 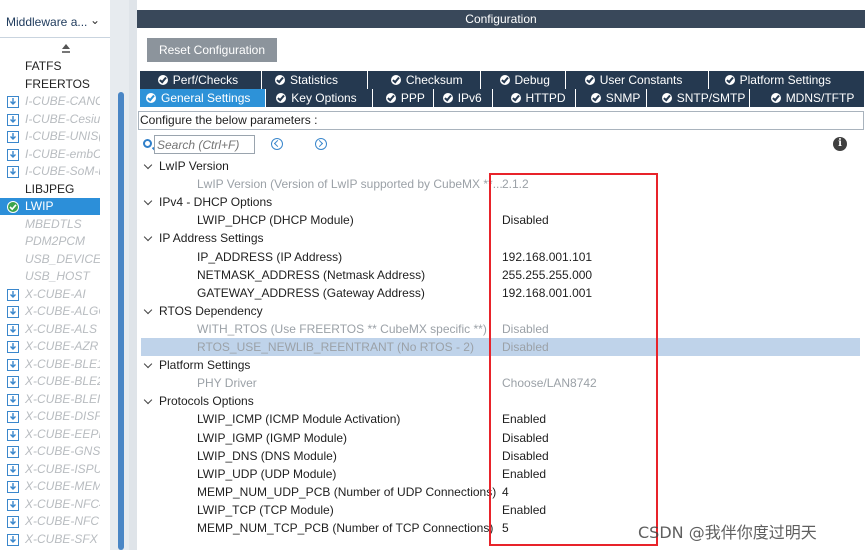 I want to click on sidebar-item-i-cube-unis: I-CUBE-UNIS(, so click(x=50, y=136).